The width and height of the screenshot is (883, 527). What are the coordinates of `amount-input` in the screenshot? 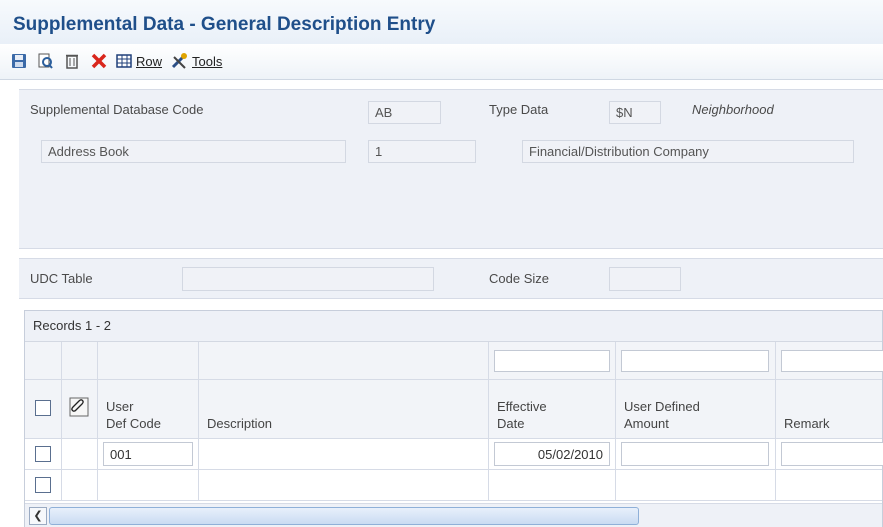 It's located at (695, 454).